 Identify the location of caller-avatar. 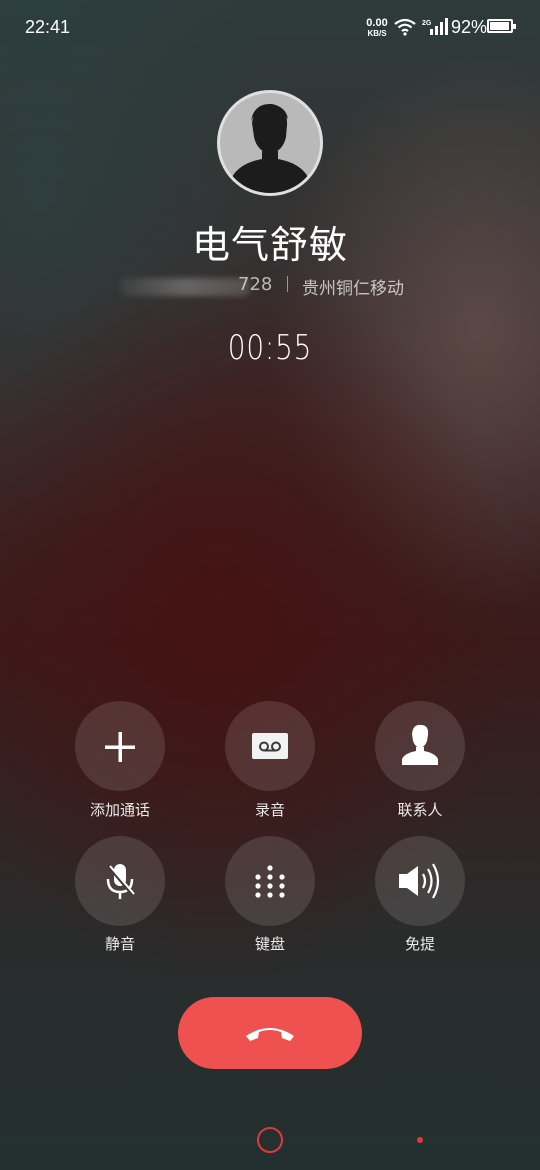
(270, 143).